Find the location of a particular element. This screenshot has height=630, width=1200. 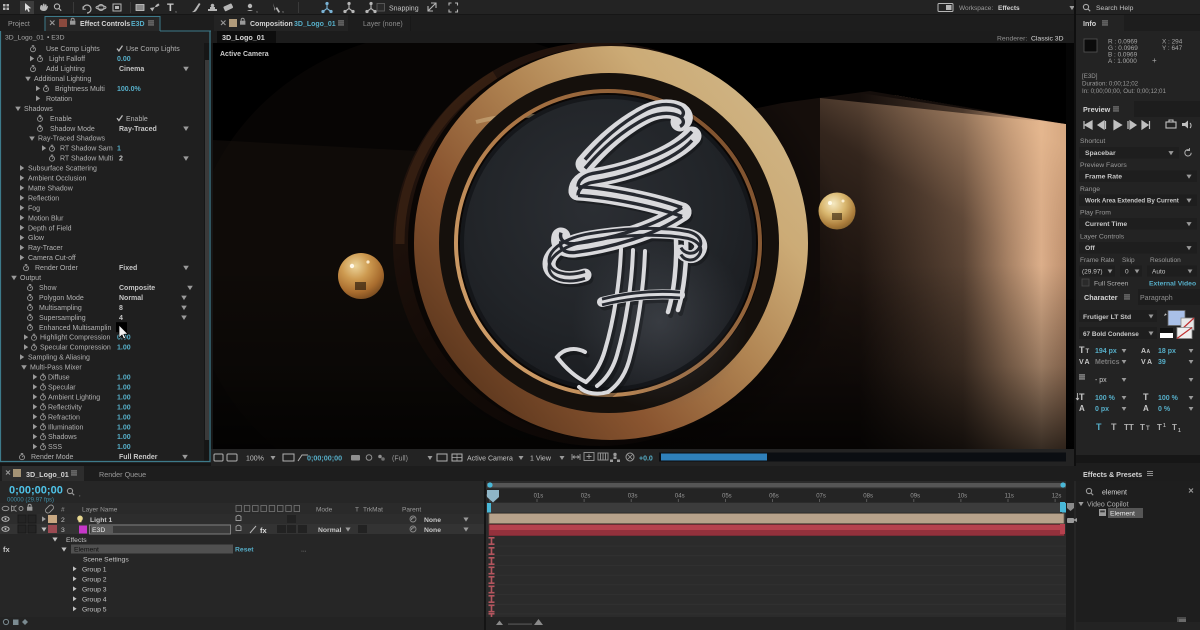

svg-text: Frame Rate is located at coordinates (1097, 260).